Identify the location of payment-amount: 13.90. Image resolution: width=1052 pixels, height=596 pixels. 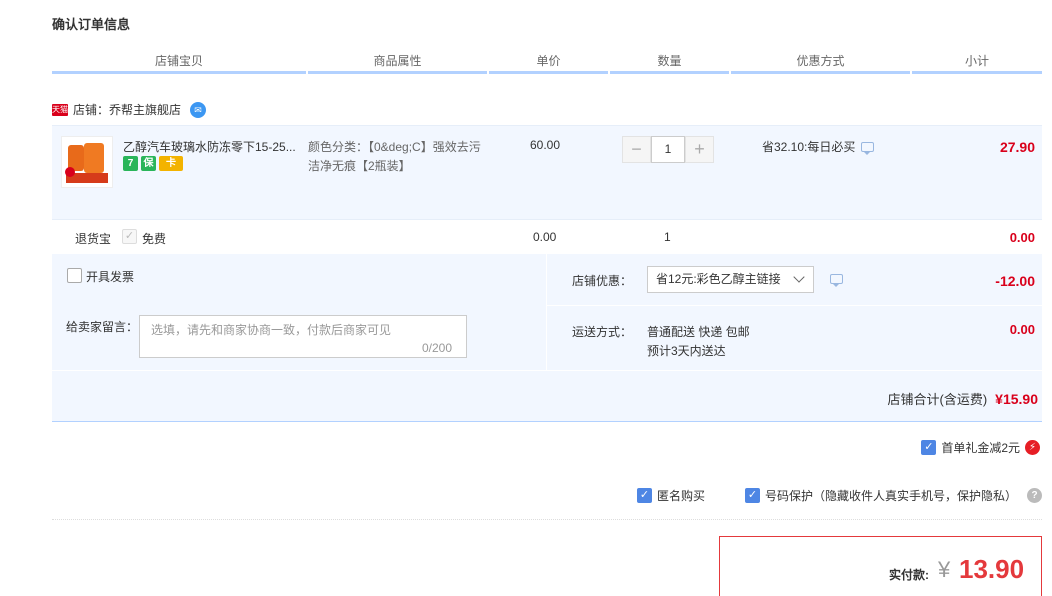
(992, 569).